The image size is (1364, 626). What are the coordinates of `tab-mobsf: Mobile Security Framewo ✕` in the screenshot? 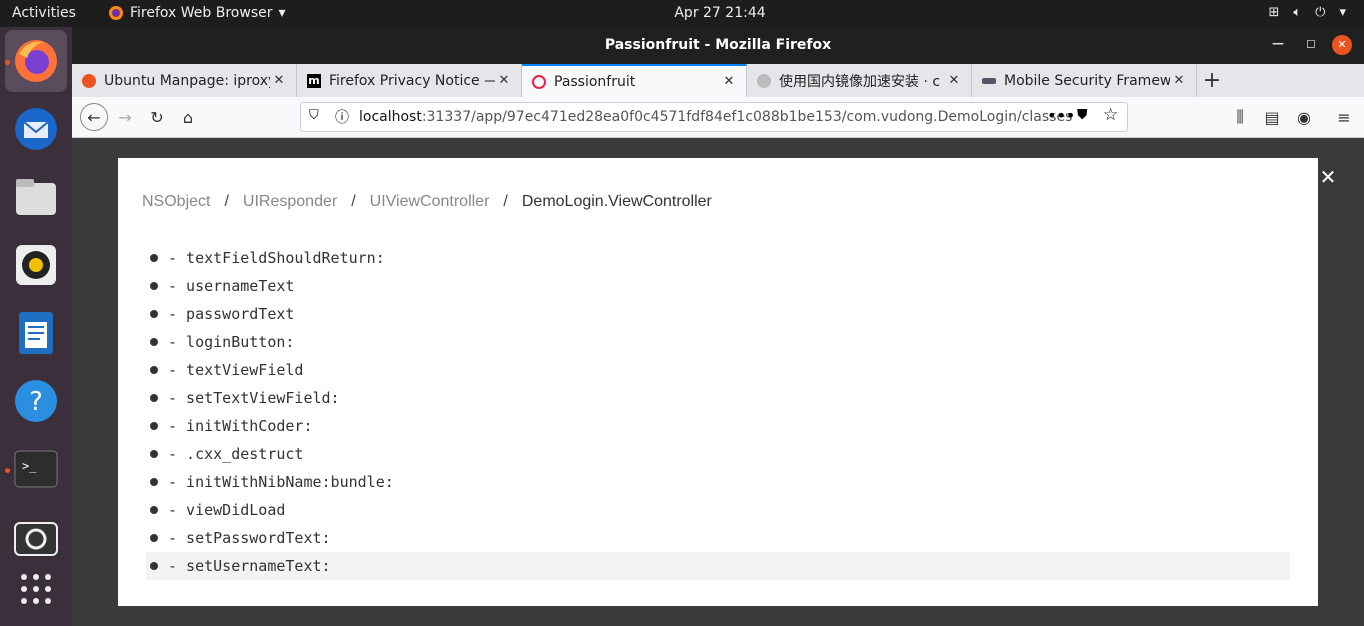 It's located at (1084, 80).